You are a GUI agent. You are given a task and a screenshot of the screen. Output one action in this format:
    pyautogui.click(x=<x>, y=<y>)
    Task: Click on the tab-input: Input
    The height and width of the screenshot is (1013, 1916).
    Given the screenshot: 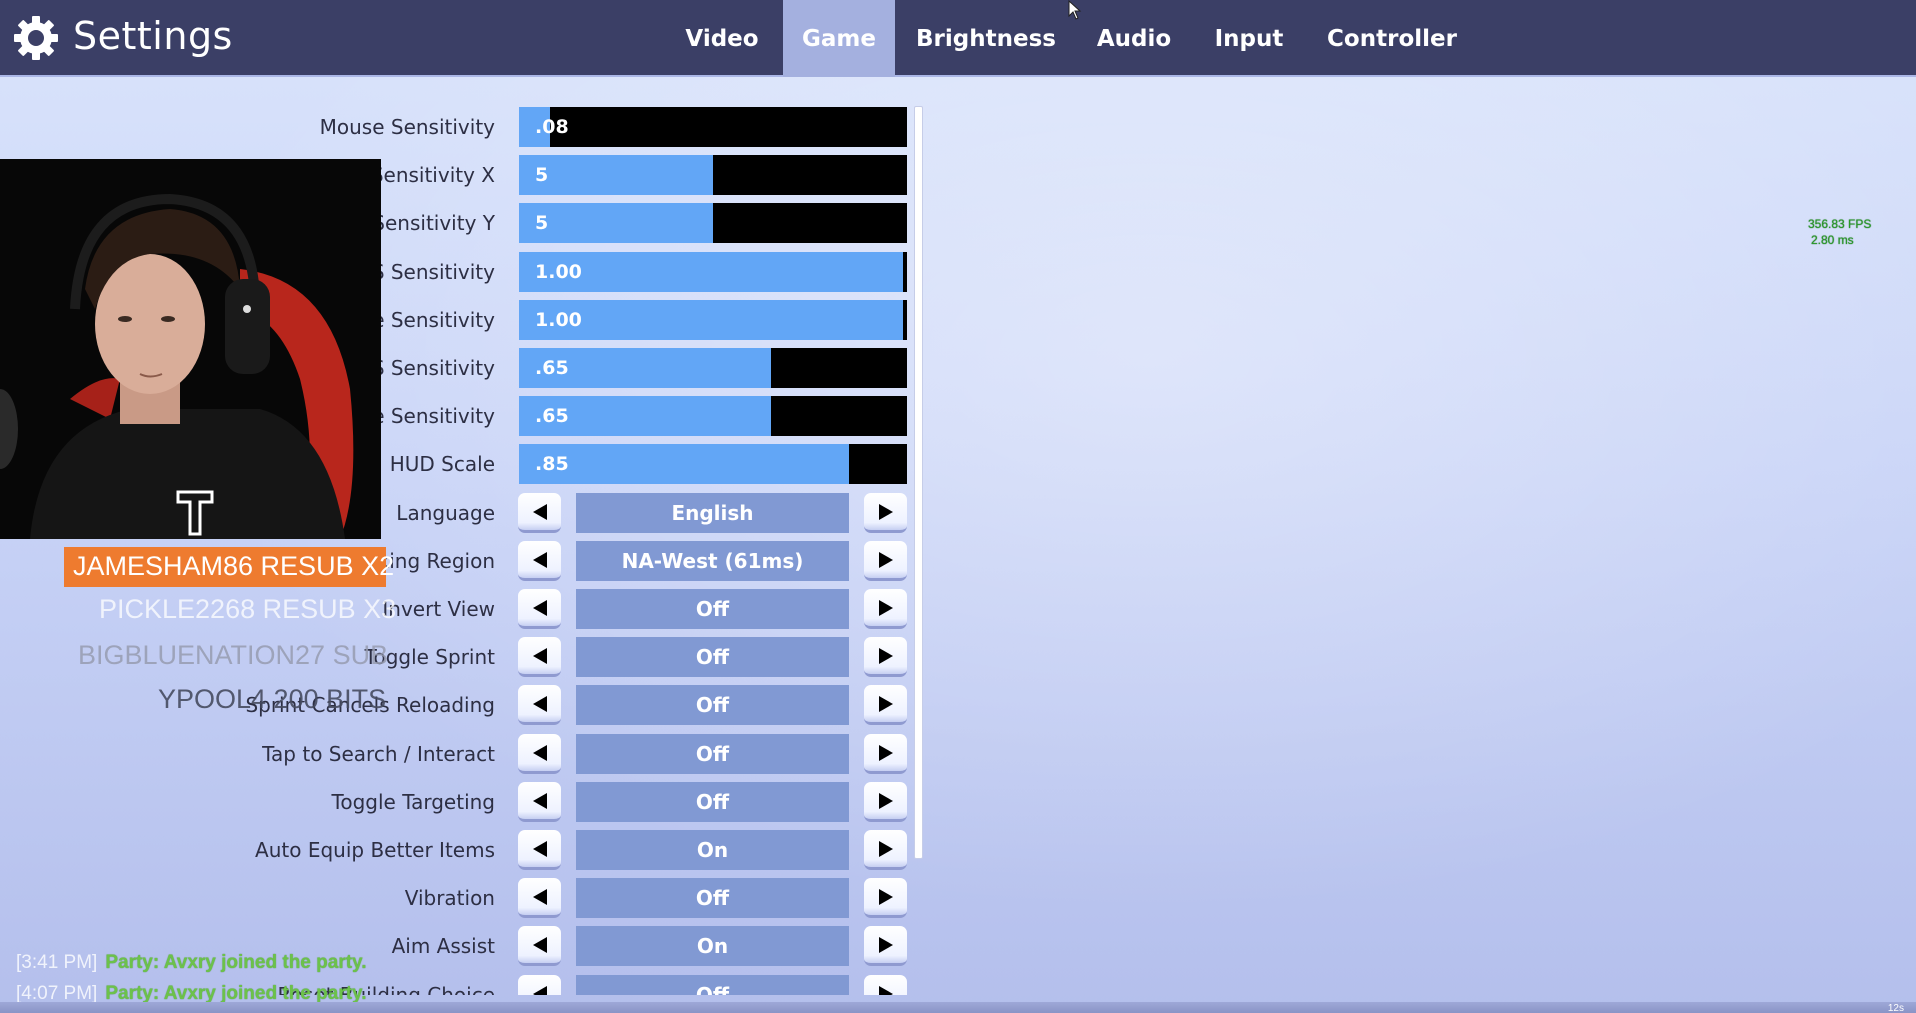 What is the action you would take?
    pyautogui.click(x=1249, y=38)
    